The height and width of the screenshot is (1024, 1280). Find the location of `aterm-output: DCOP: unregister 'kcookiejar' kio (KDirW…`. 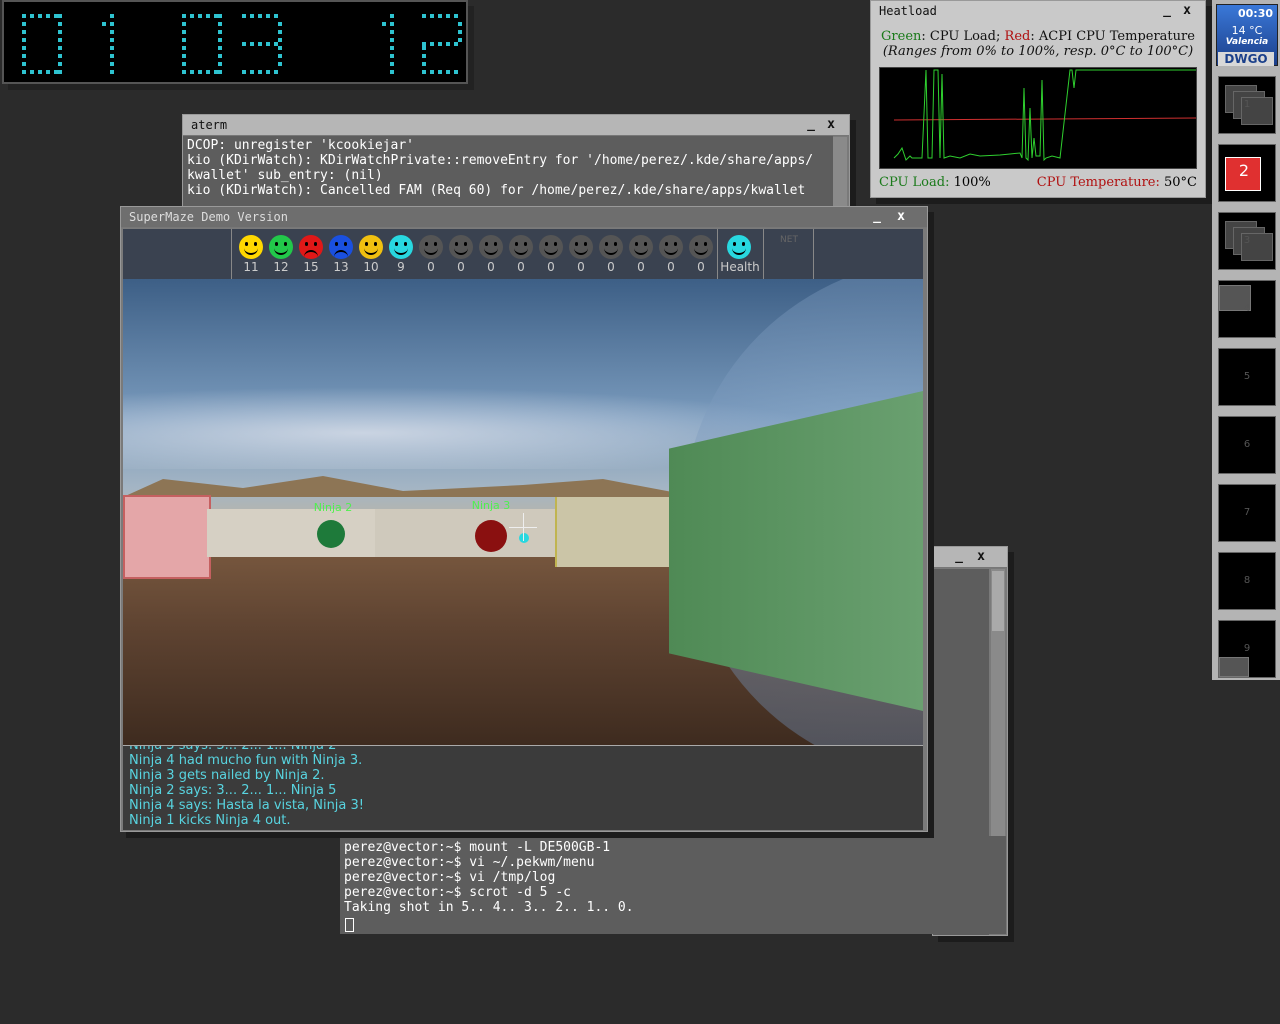

aterm-output: DCOP: unregister 'kcookiejar' kio (KDirW… is located at coordinates (508, 172).